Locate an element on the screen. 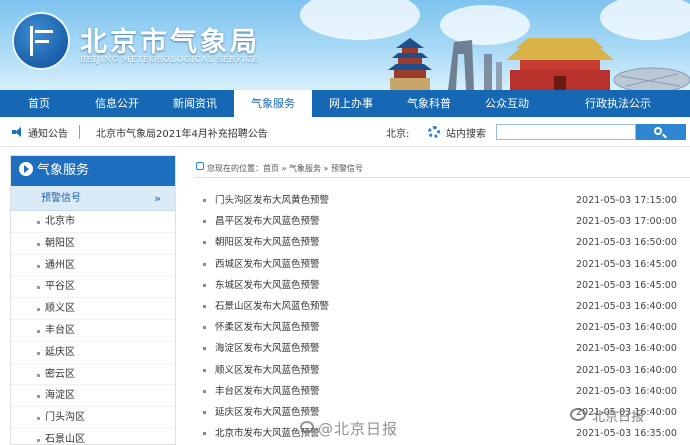 The height and width of the screenshot is (445, 690). beijing-skyline-illustration is located at coordinates (539, 64).